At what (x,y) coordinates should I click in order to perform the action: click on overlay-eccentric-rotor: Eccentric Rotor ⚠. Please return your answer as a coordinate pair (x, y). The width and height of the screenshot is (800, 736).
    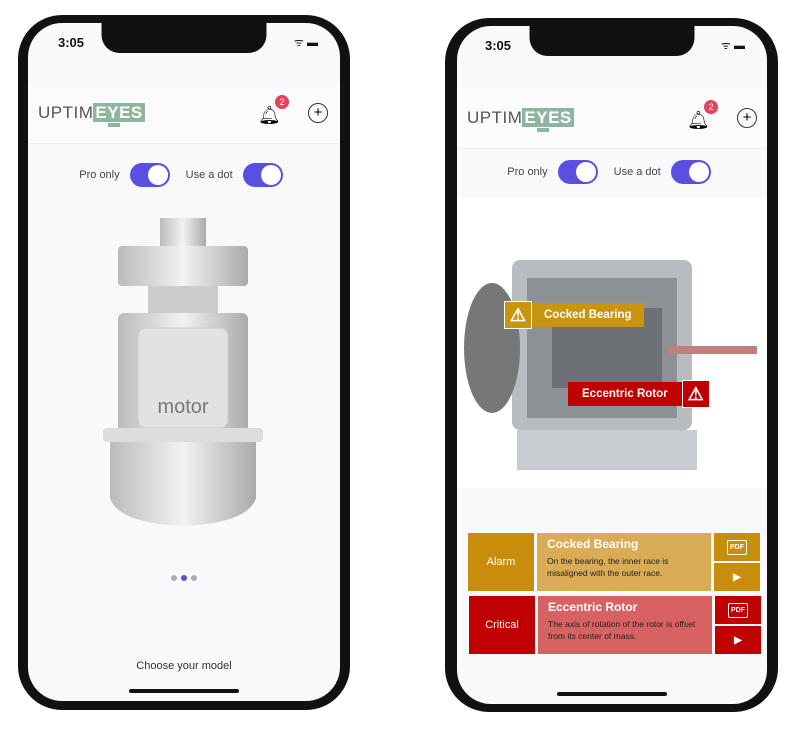
    Looking at the image, I should click on (639, 394).